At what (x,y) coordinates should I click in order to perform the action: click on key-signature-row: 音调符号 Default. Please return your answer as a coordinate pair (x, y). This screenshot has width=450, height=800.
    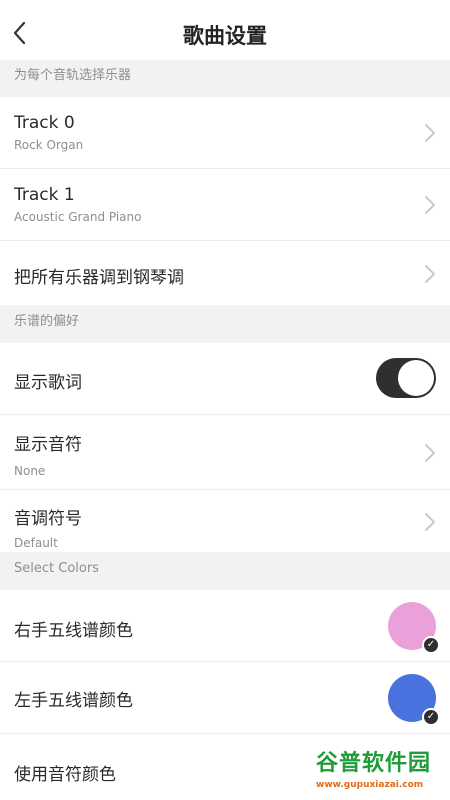
    Looking at the image, I should click on (225, 521).